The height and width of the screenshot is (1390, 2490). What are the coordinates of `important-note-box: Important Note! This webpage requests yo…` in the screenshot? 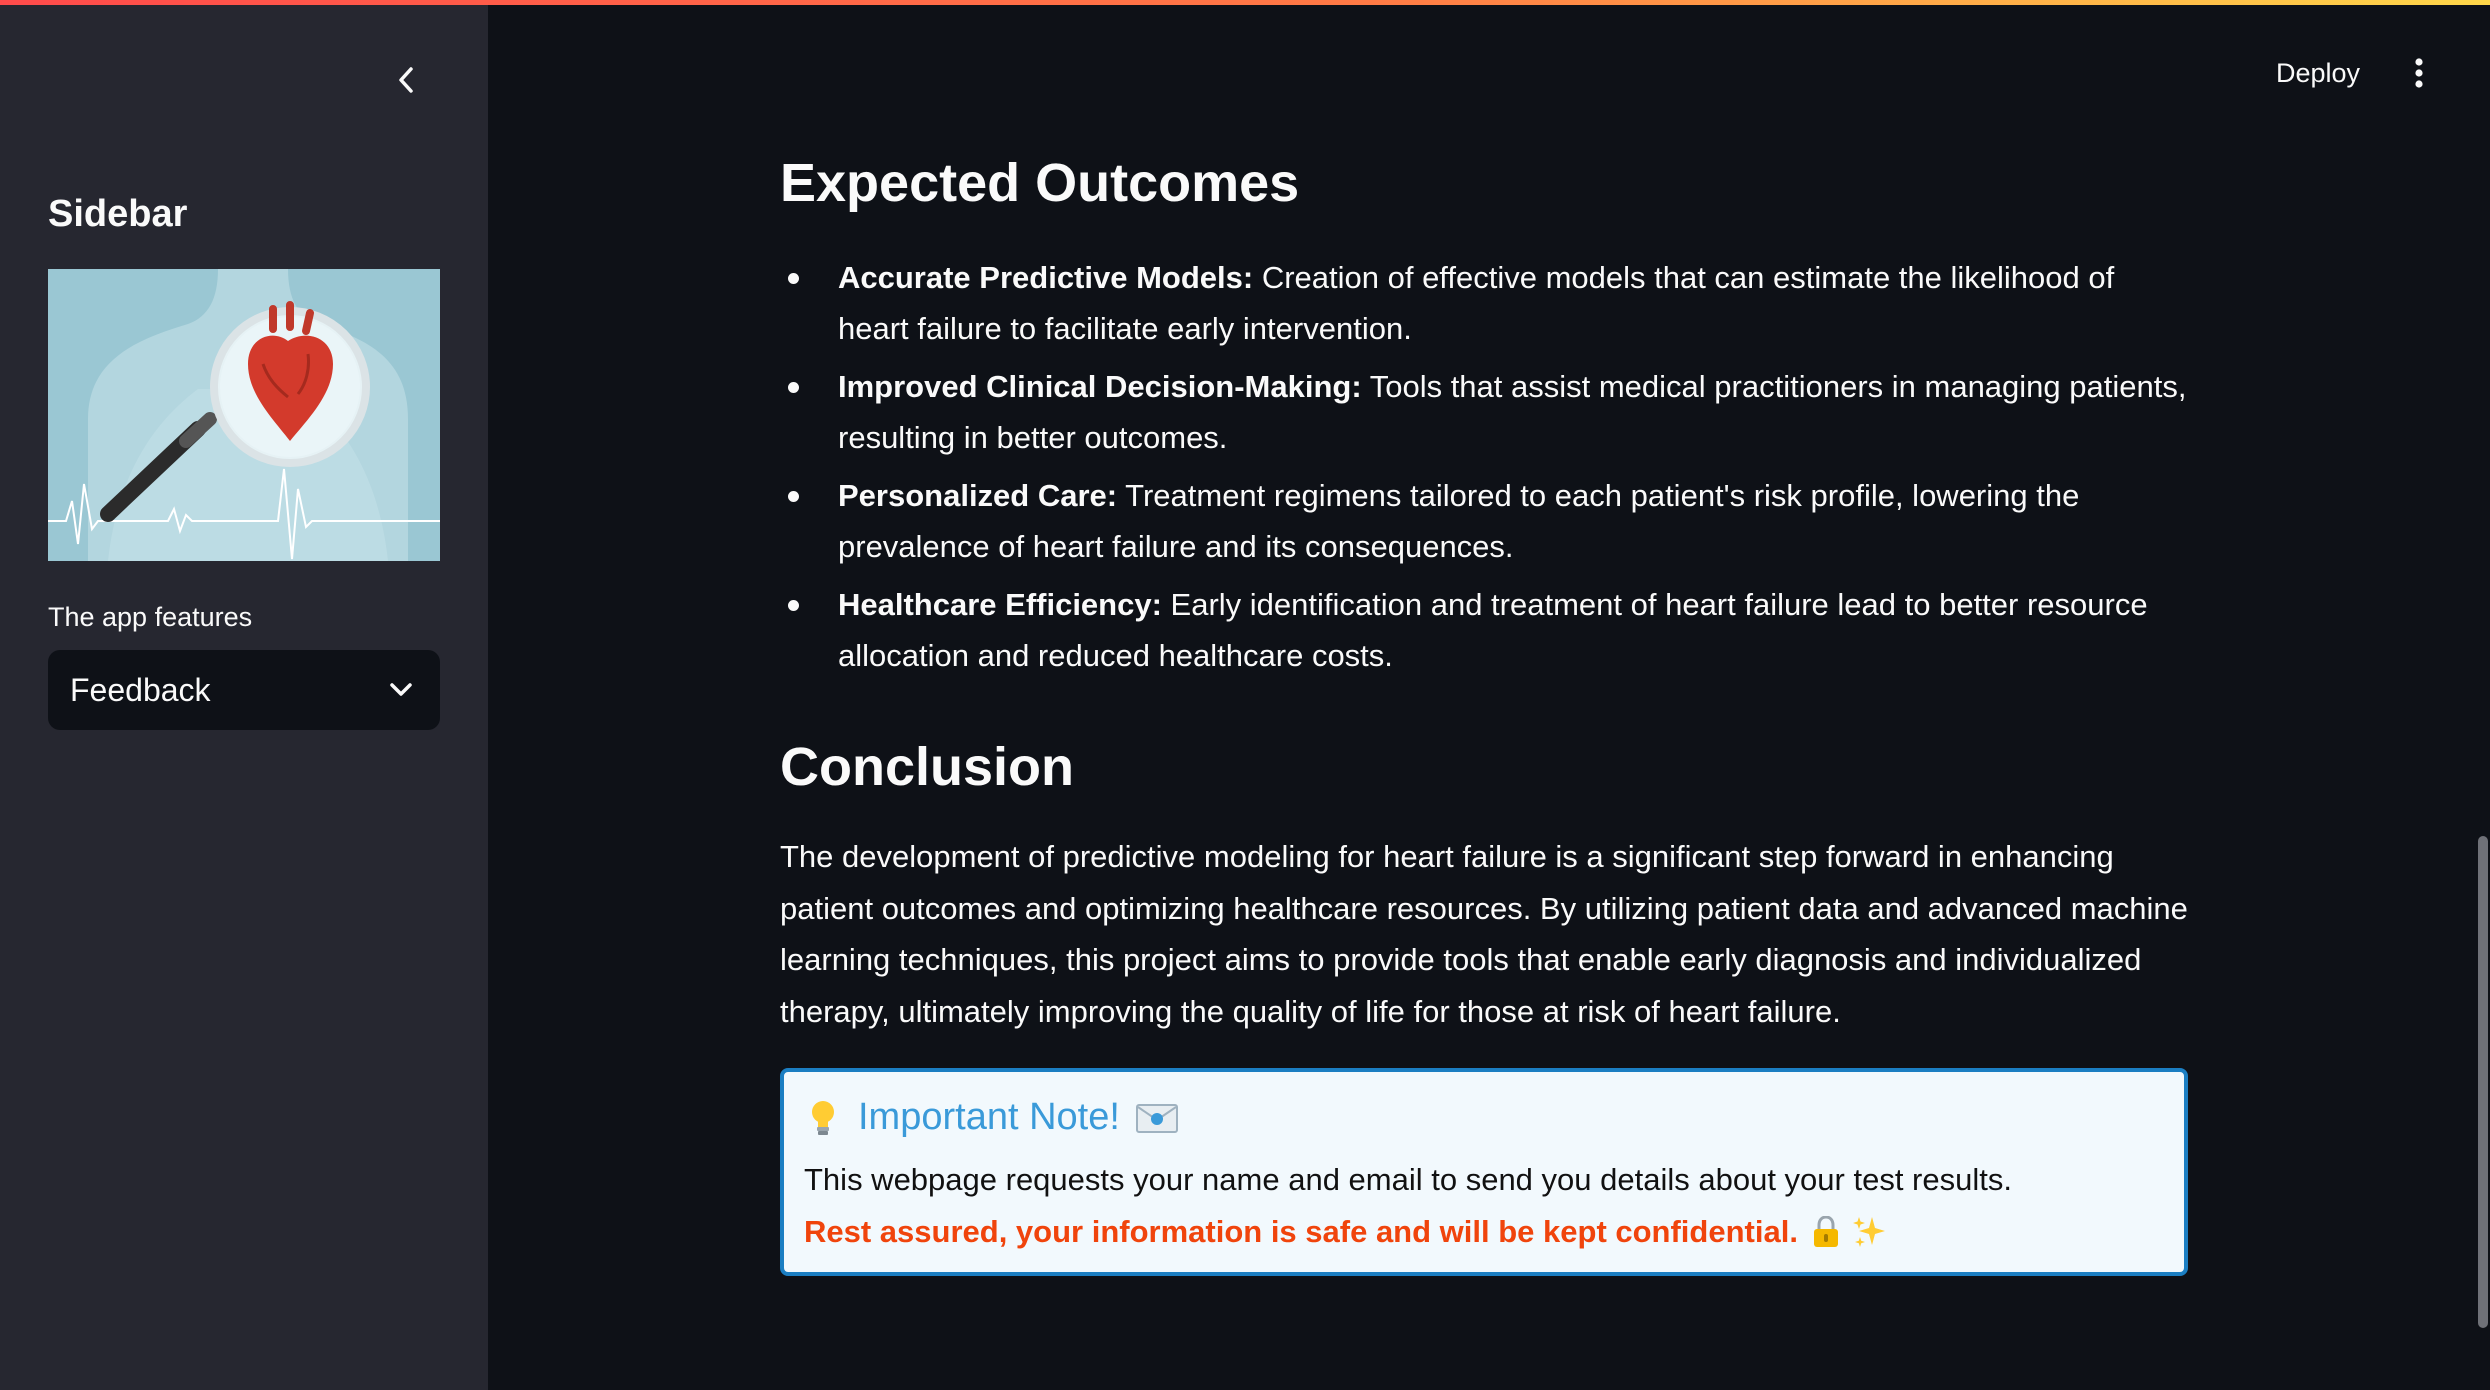 It's located at (1484, 1172).